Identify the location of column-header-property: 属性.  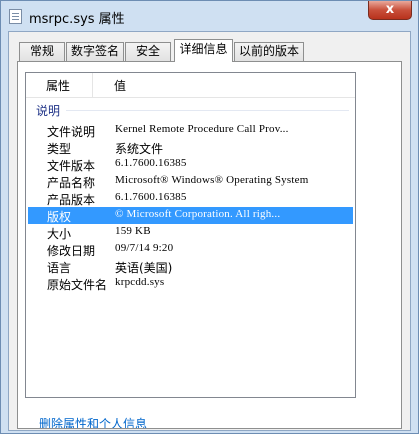
(58, 85).